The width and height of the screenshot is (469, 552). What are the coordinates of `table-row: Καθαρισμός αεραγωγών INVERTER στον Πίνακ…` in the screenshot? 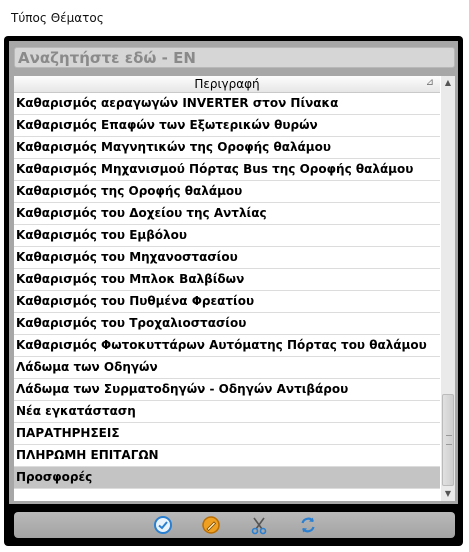 It's located at (227, 104).